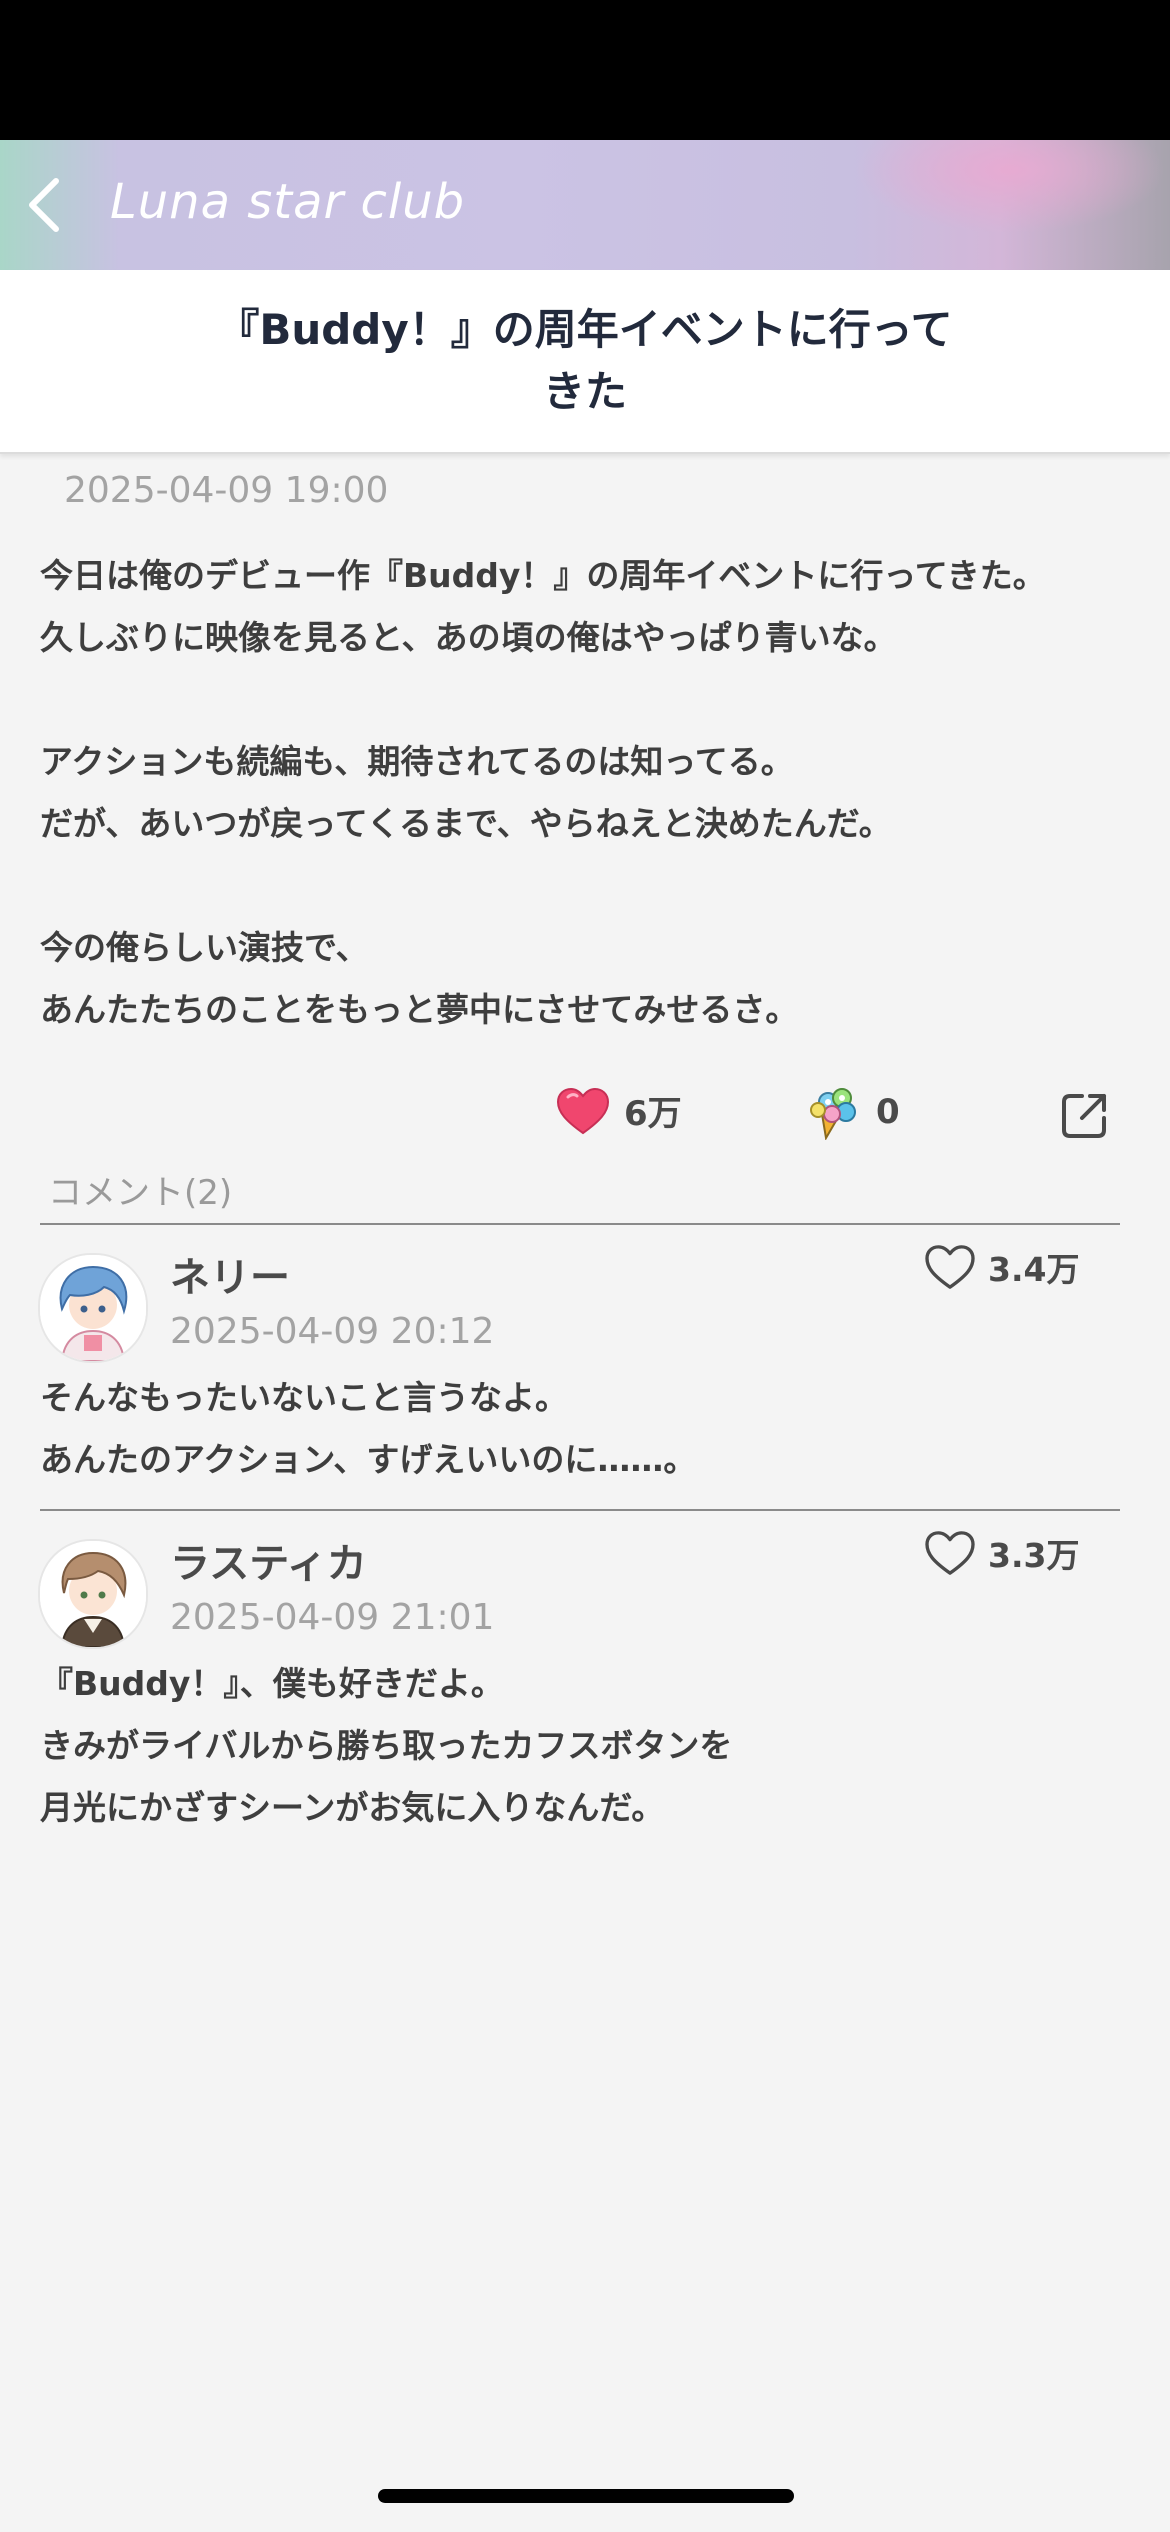 Image resolution: width=1170 pixels, height=2532 pixels. I want to click on gift-button: 0, so click(853, 1112).